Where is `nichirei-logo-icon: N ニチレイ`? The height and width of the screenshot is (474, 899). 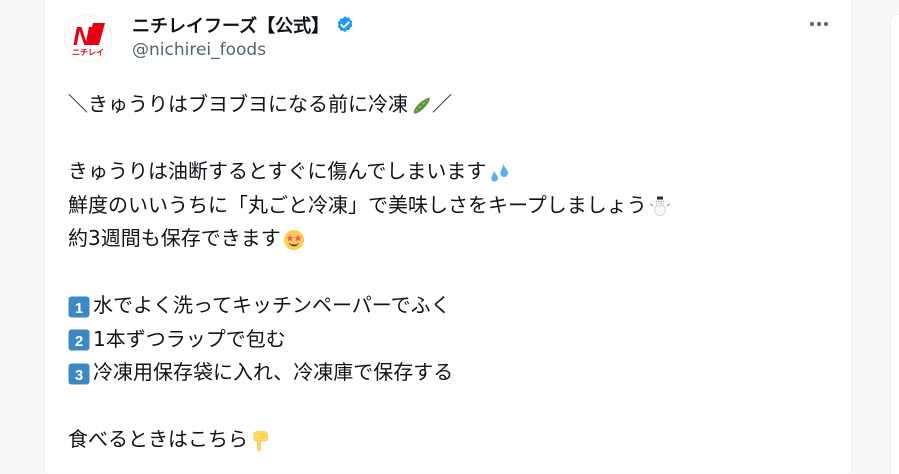
nichirei-logo-icon: N ニチレイ is located at coordinates (88, 39).